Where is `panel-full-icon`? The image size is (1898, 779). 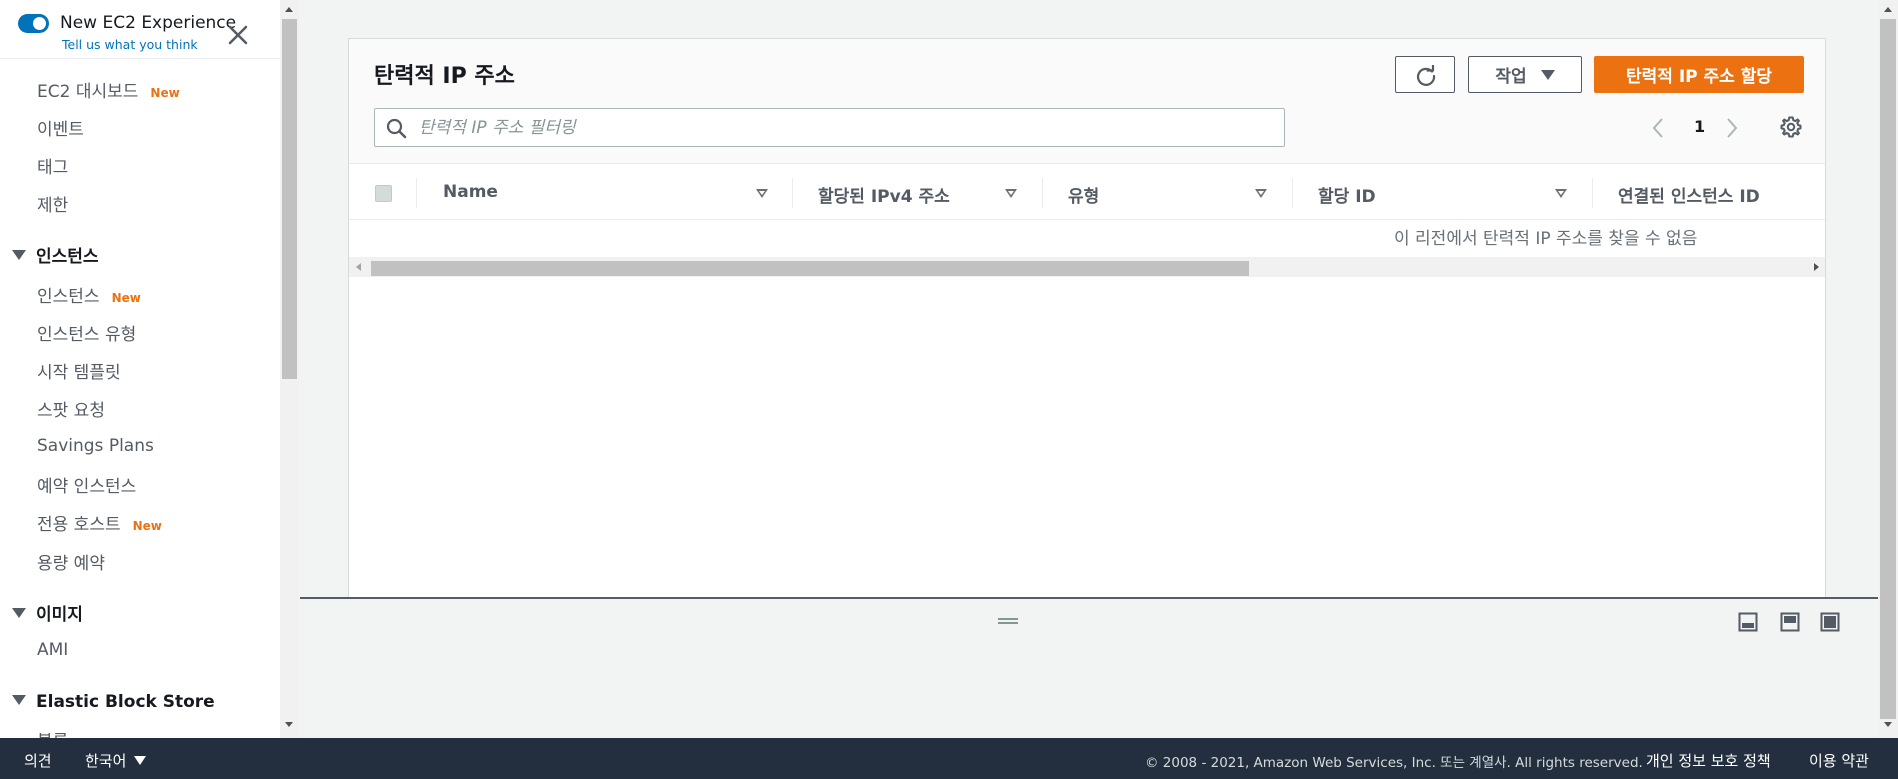 panel-full-icon is located at coordinates (1830, 622).